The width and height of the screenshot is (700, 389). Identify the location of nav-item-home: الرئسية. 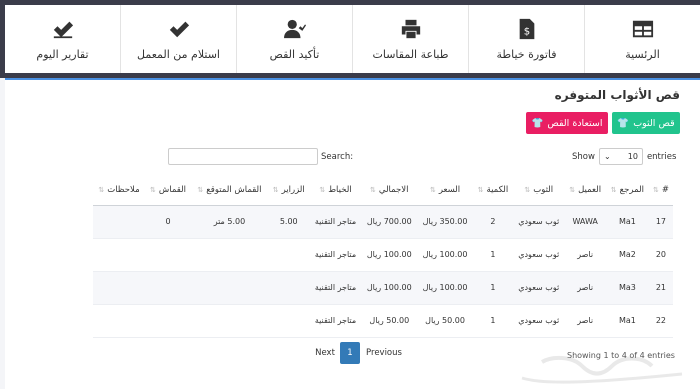
(642, 39).